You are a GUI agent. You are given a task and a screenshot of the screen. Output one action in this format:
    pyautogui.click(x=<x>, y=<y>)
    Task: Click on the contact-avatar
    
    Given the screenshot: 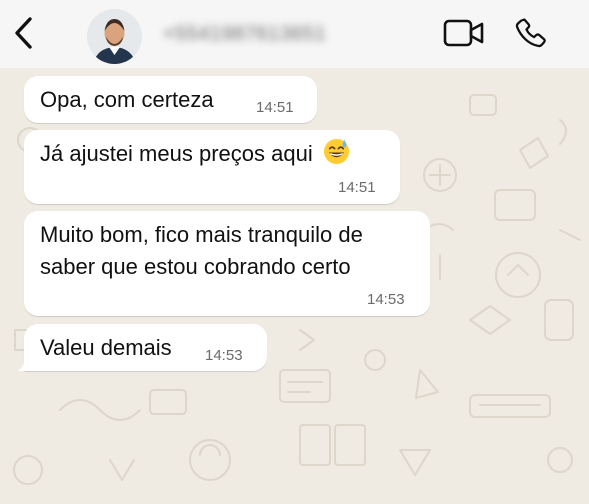 What is the action you would take?
    pyautogui.click(x=114, y=36)
    